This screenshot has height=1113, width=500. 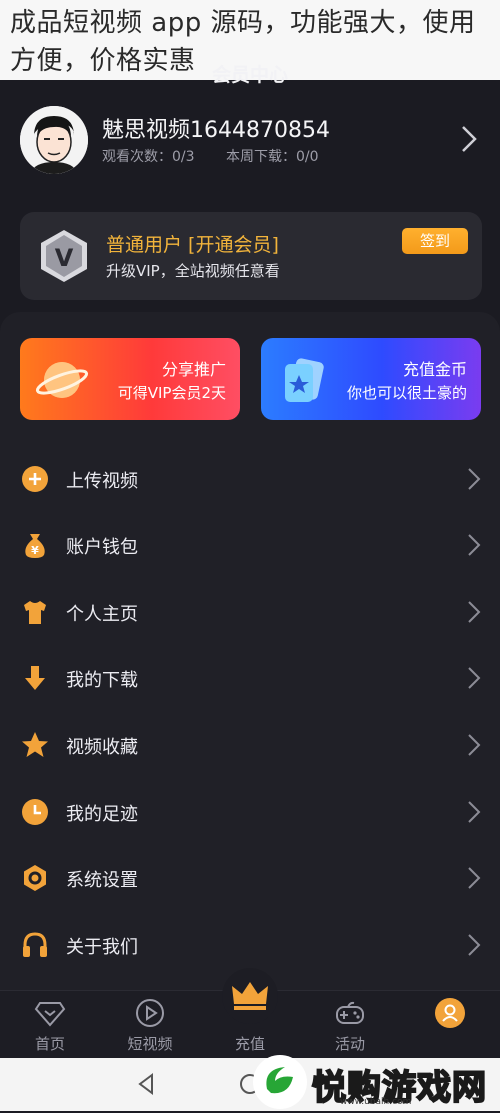 I want to click on menu-item-settings: 系统设置, so click(x=250, y=878).